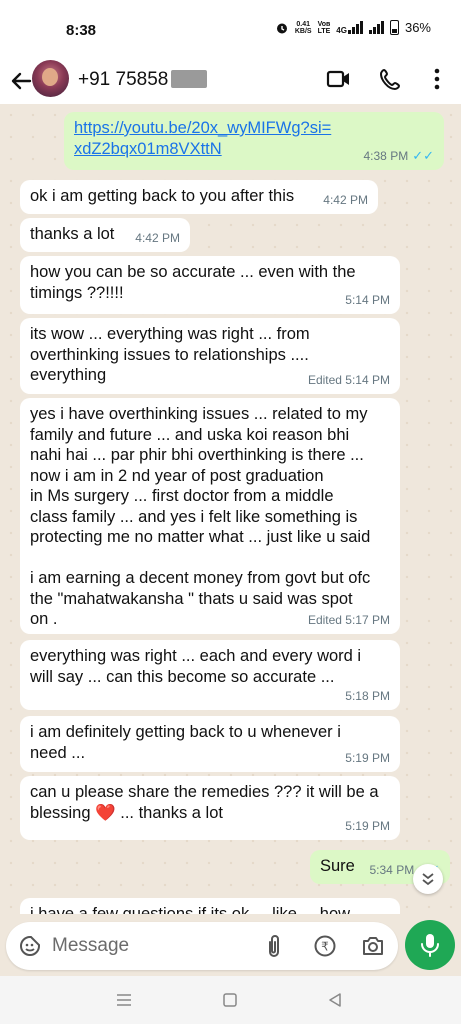 The height and width of the screenshot is (1024, 461). What do you see at coordinates (274, 946) in the screenshot?
I see `attach-icon` at bounding box center [274, 946].